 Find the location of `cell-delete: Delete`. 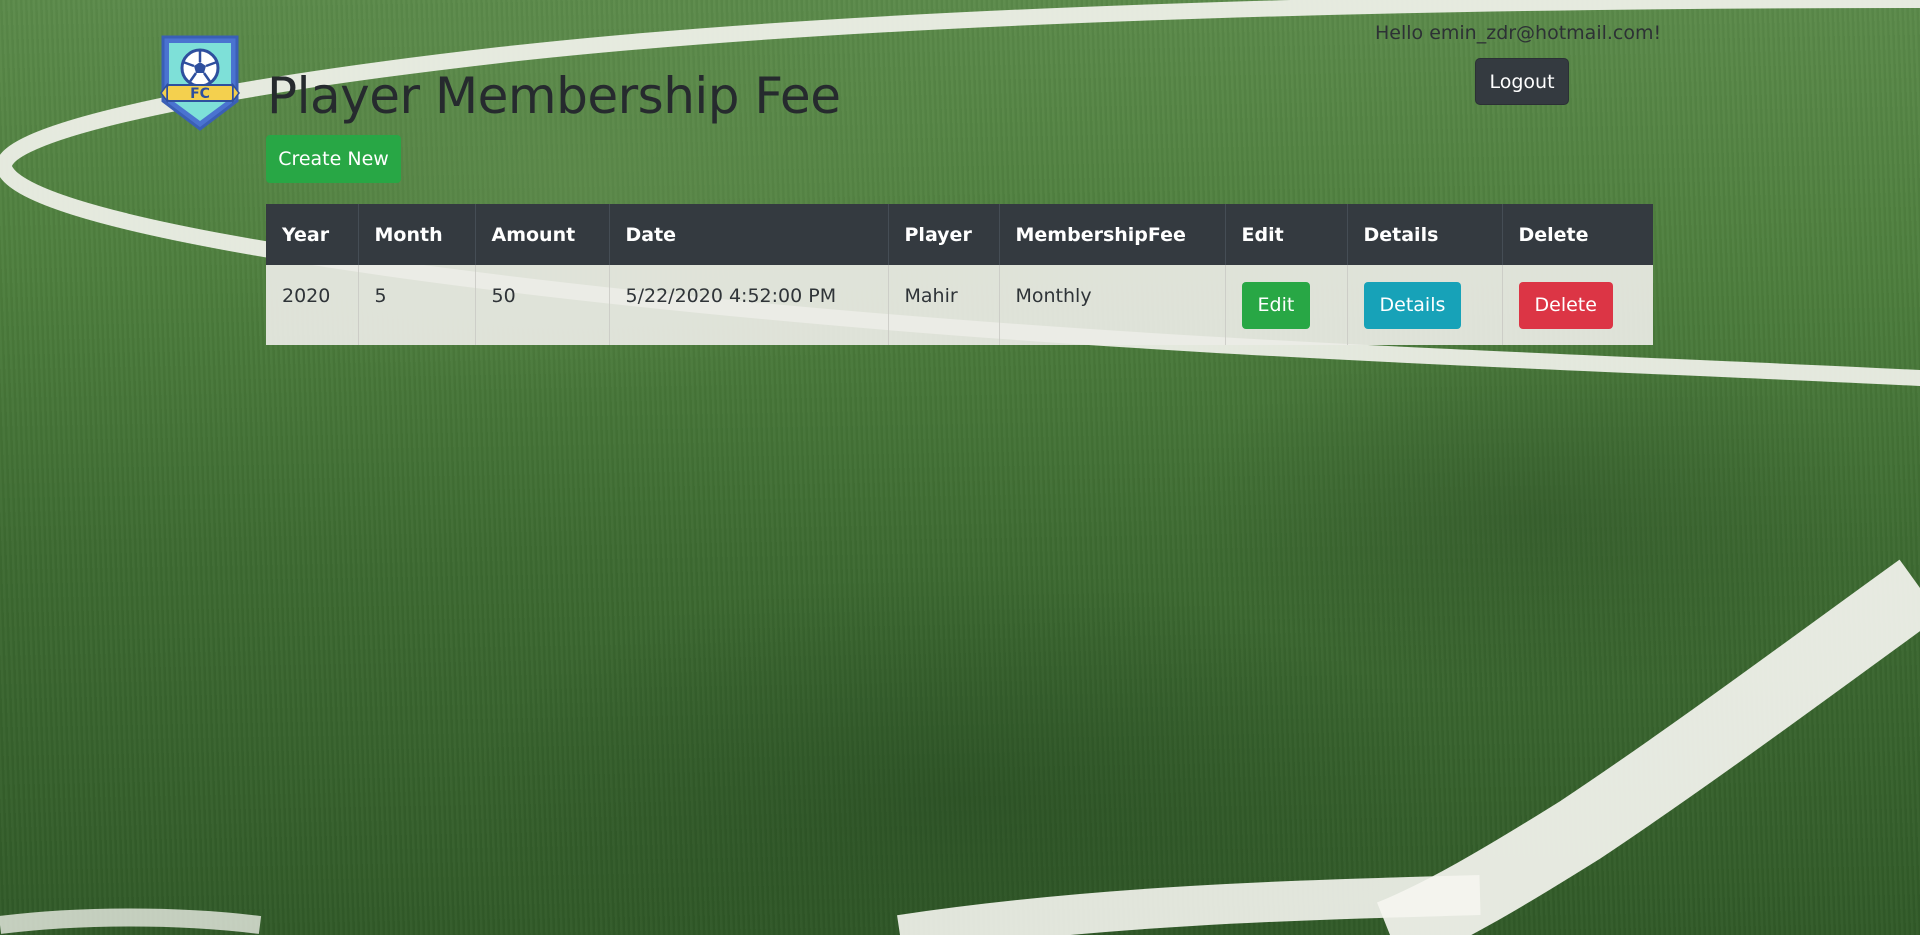

cell-delete: Delete is located at coordinates (1577, 305).